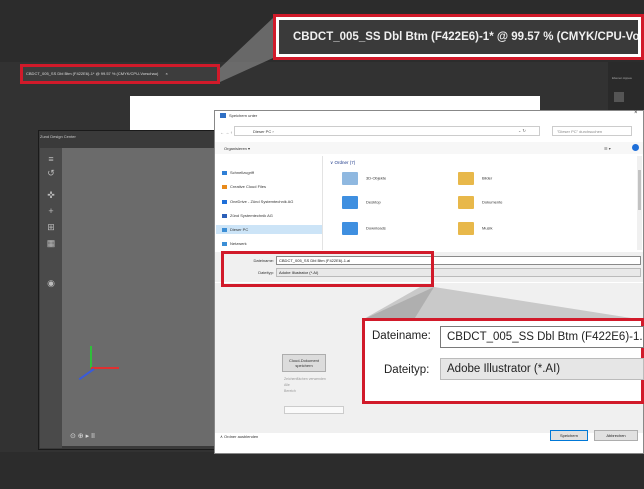 The image size is (644, 489). What do you see at coordinates (364, 228) in the screenshot?
I see `folder-downloads: Downloads` at bounding box center [364, 228].